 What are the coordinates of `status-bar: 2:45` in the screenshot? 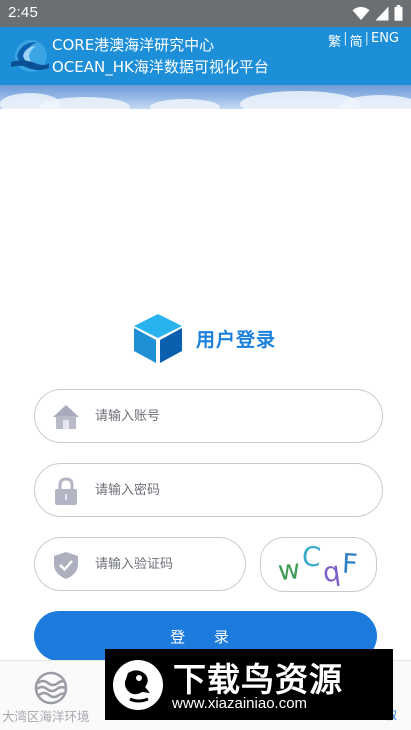 It's located at (205, 13).